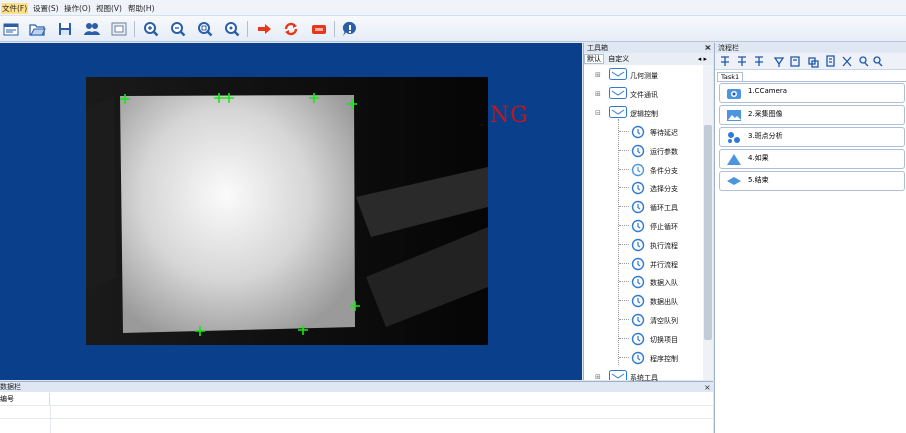 This screenshot has width=906, height=433. I want to click on group-geometry: 几何测量, so click(644, 76).